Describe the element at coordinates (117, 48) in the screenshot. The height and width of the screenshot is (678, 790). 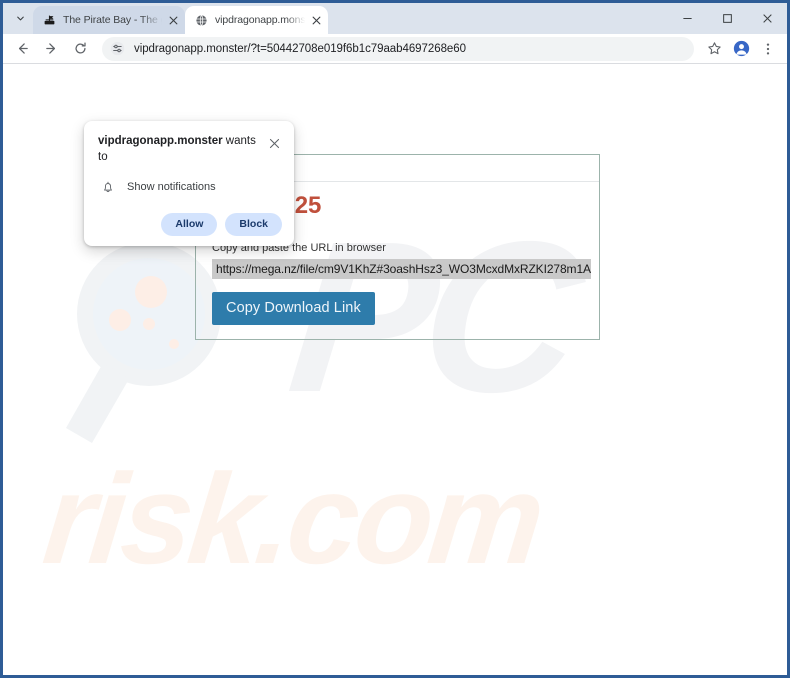
I see `site-settings-tune-icon` at that location.